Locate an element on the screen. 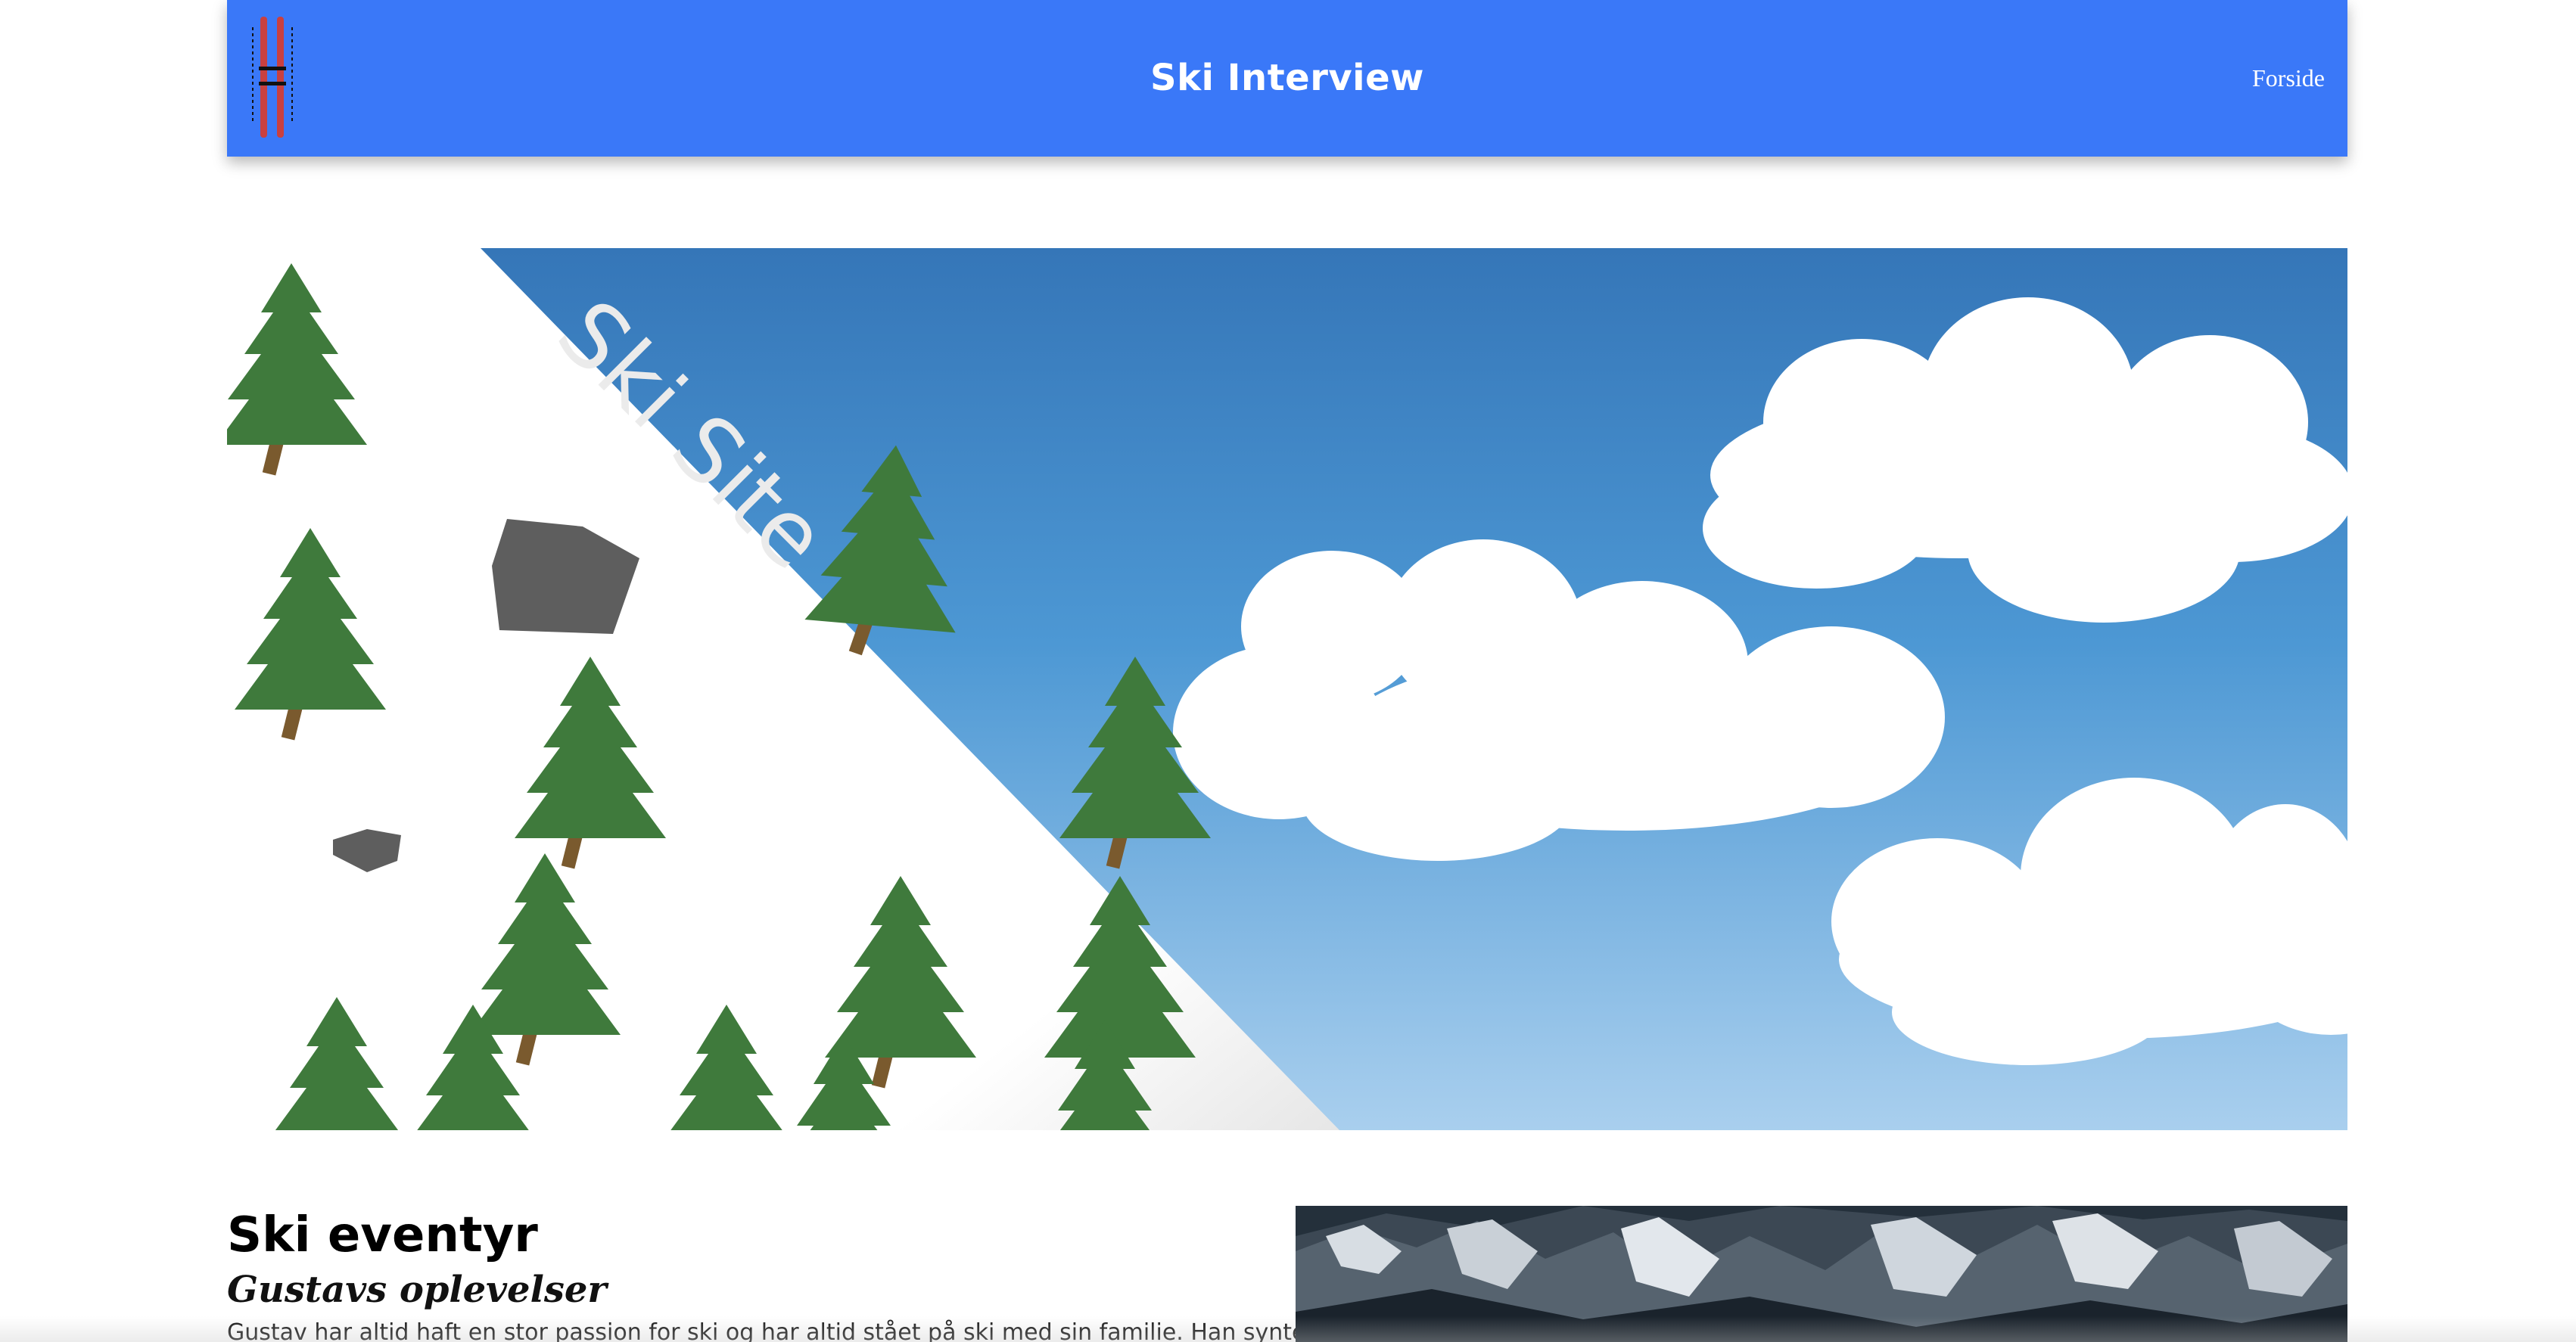 The image size is (2576, 1342). site-title: Ski Interview is located at coordinates (1287, 78).